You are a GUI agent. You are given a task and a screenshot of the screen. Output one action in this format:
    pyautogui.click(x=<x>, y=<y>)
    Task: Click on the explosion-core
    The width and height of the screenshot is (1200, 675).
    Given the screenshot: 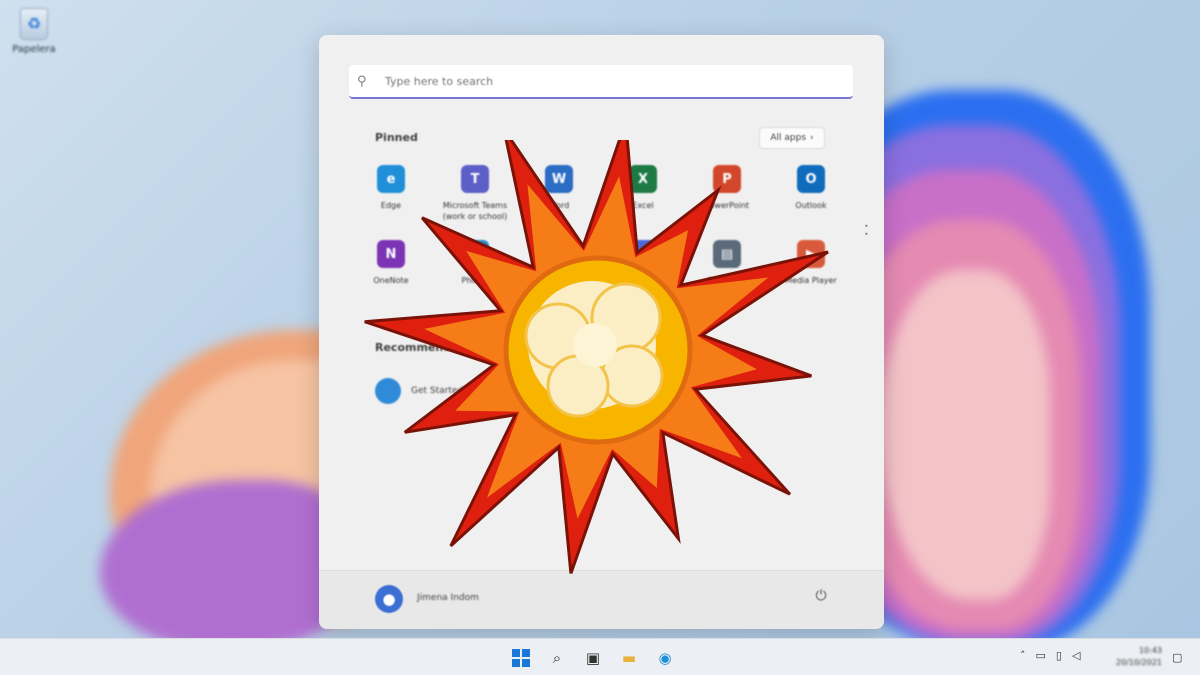 What is the action you would take?
    pyautogui.click(x=598, y=350)
    